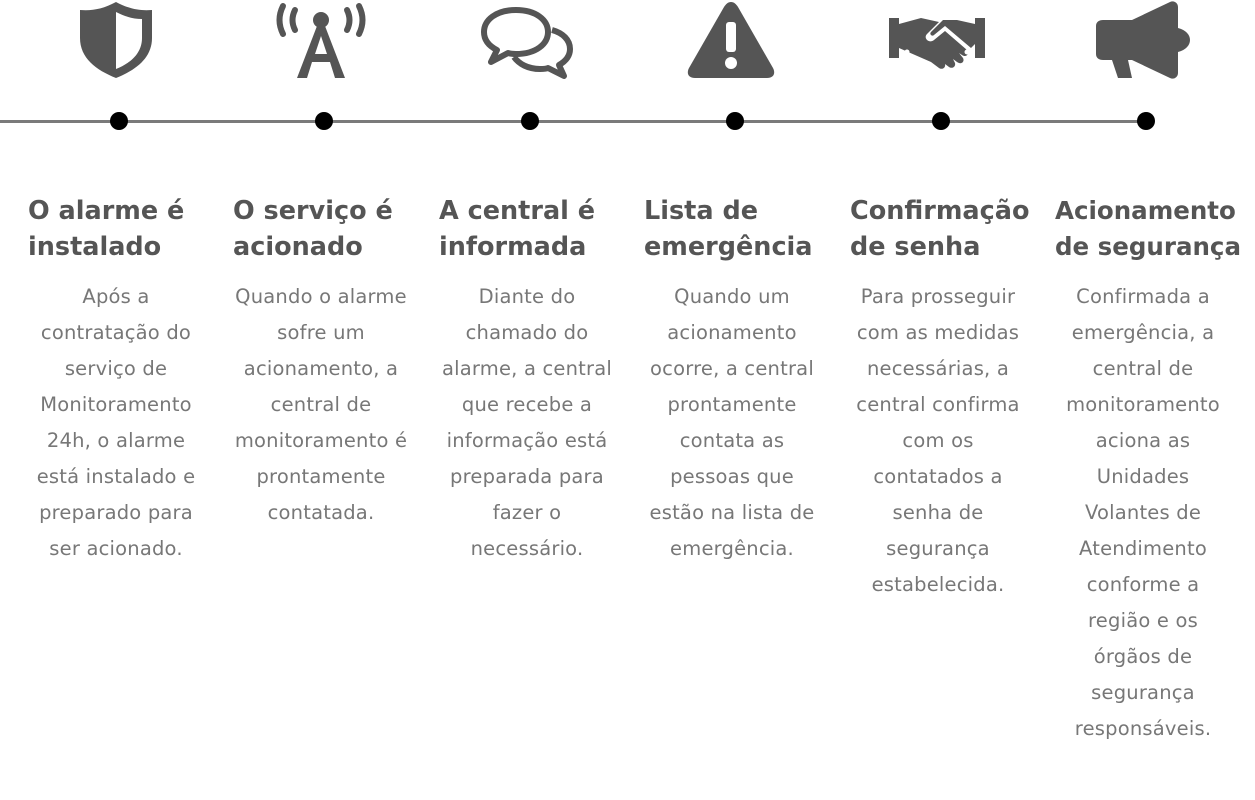 The height and width of the screenshot is (800, 1255). I want to click on chat-bubbles-icon, so click(526, 40).